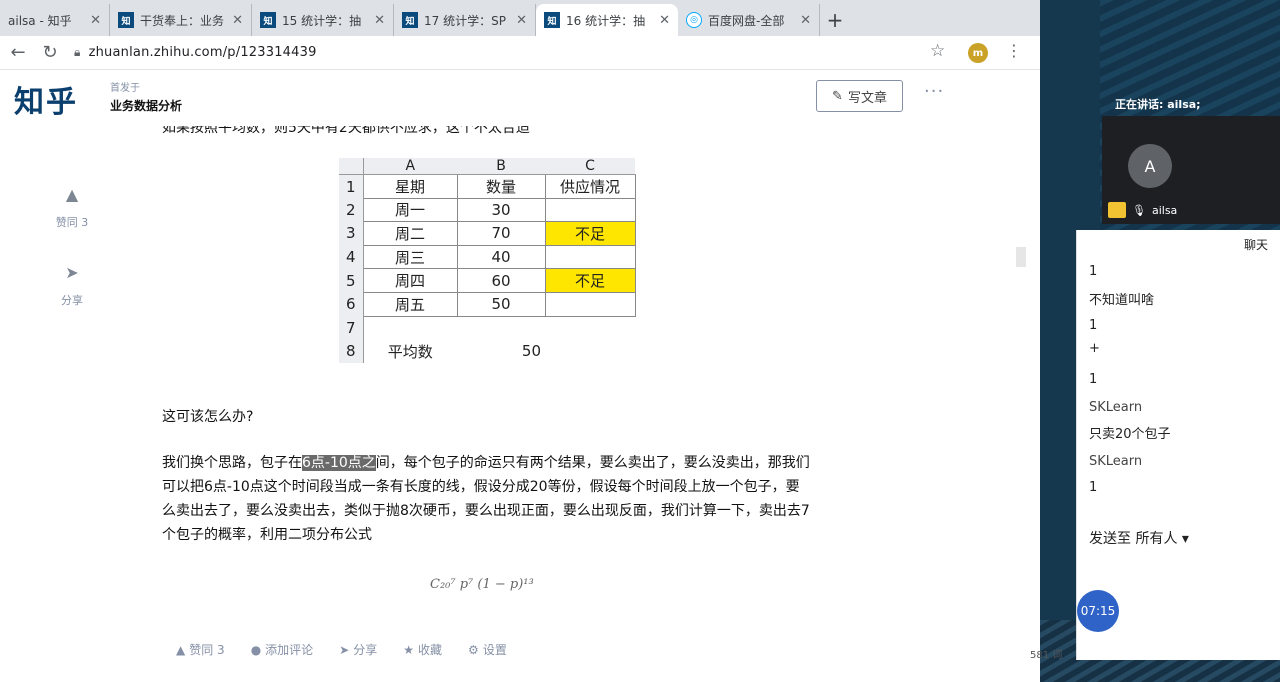 The image size is (1280, 682). I want to click on write-article-label: 写文章, so click(867, 98).